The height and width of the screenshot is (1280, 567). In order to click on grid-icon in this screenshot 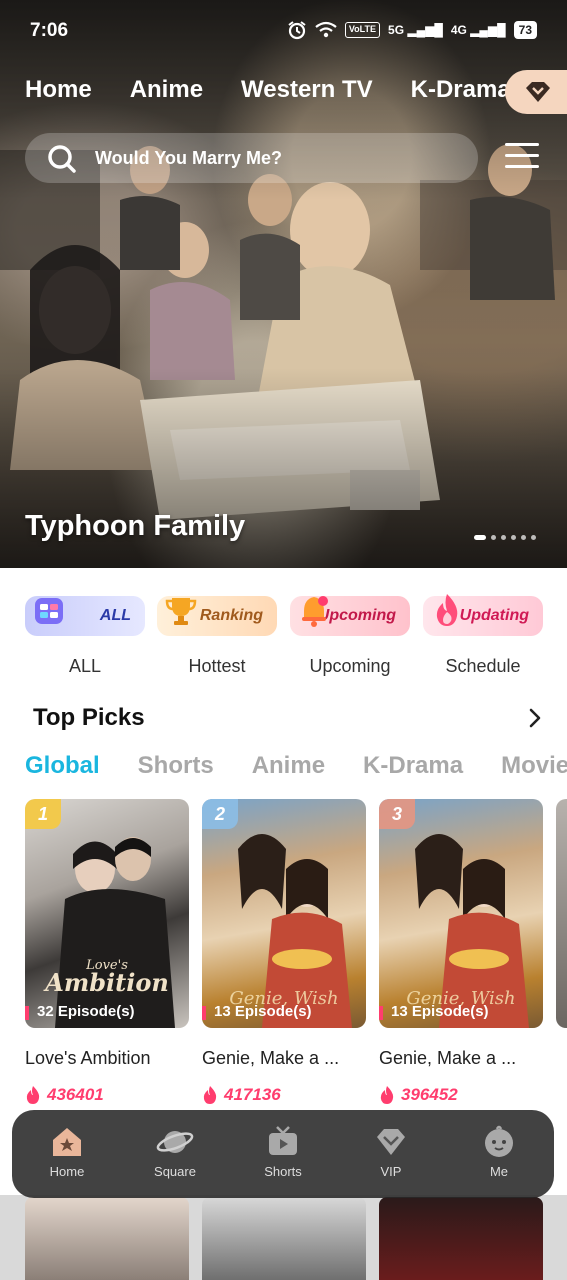, I will do `click(49, 611)`.